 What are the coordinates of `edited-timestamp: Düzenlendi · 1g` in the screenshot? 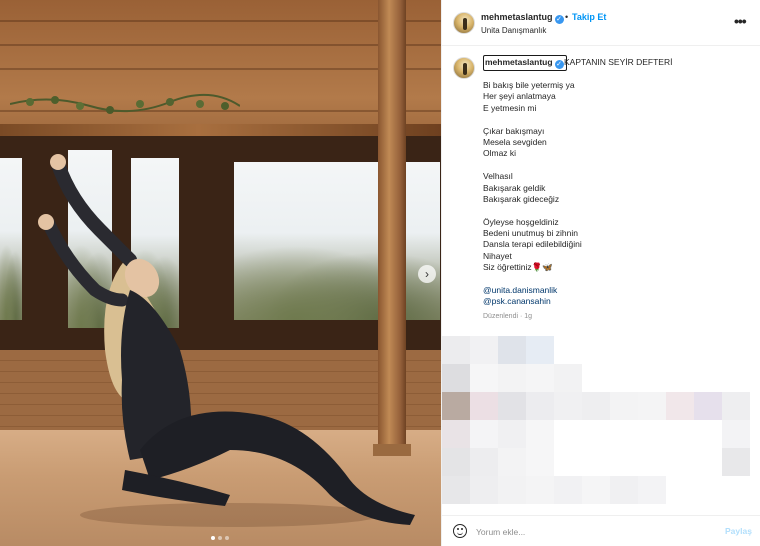 It's located at (507, 316).